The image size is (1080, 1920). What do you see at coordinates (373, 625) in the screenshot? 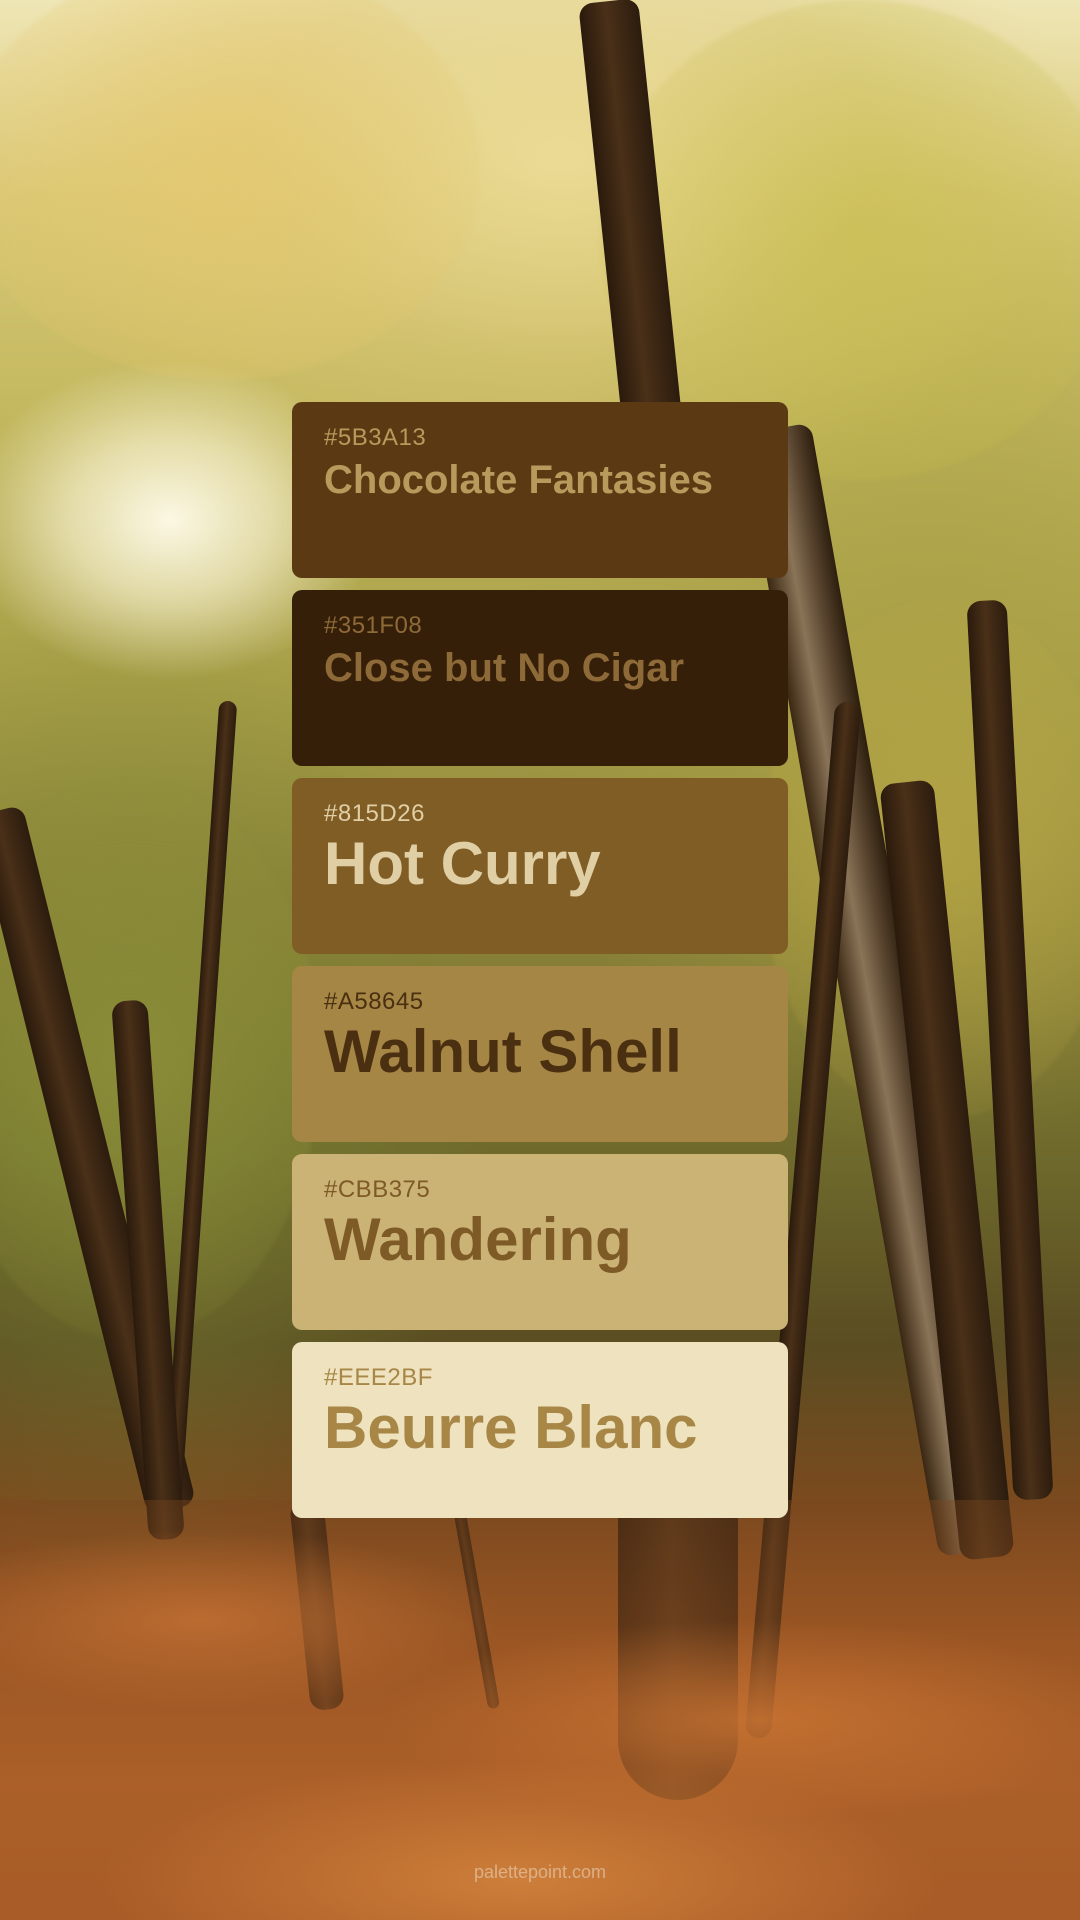
I see `swatch-hex: #351F08` at bounding box center [373, 625].